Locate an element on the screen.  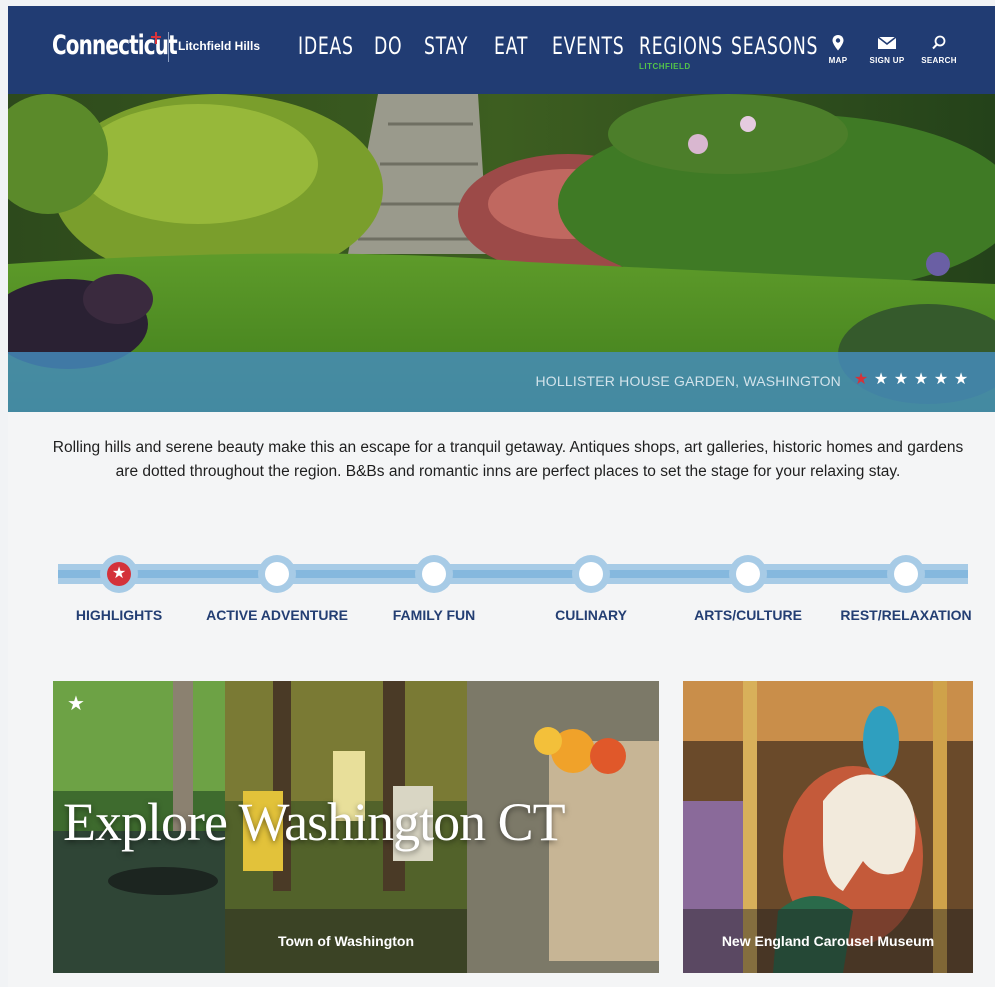
star-icon: ★ is located at coordinates (119, 574).